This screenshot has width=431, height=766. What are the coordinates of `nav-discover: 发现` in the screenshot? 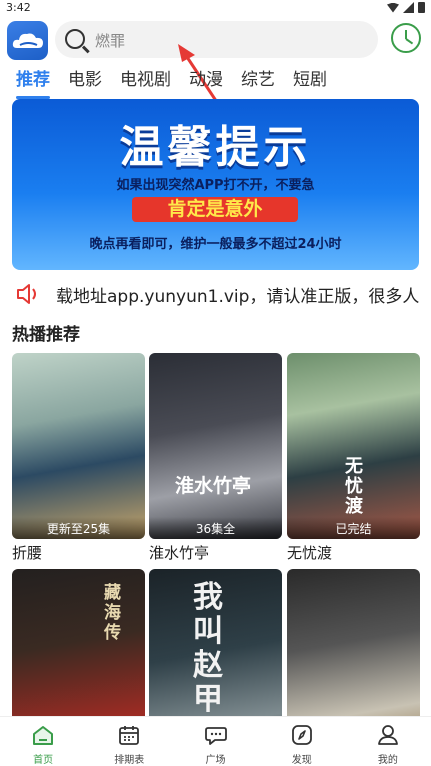 It's located at (302, 741).